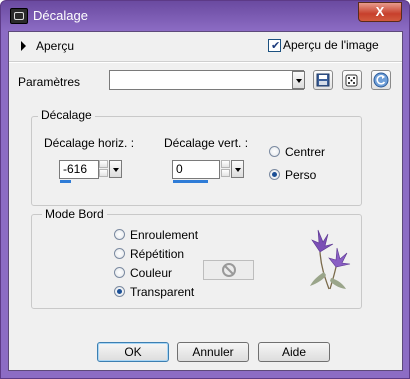  I want to click on presets-label: Paramètres, so click(49, 82).